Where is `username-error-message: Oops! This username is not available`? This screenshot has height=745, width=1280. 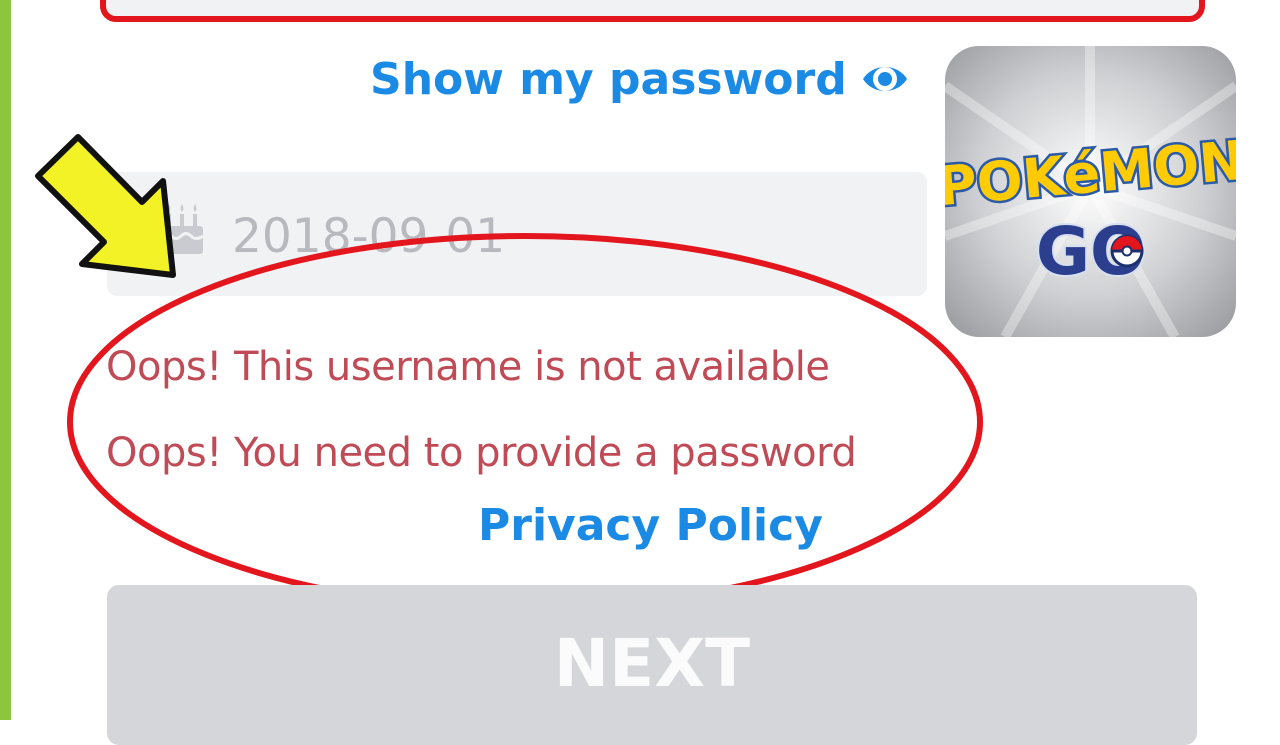 username-error-message: Oops! This username is not available is located at coordinates (468, 367).